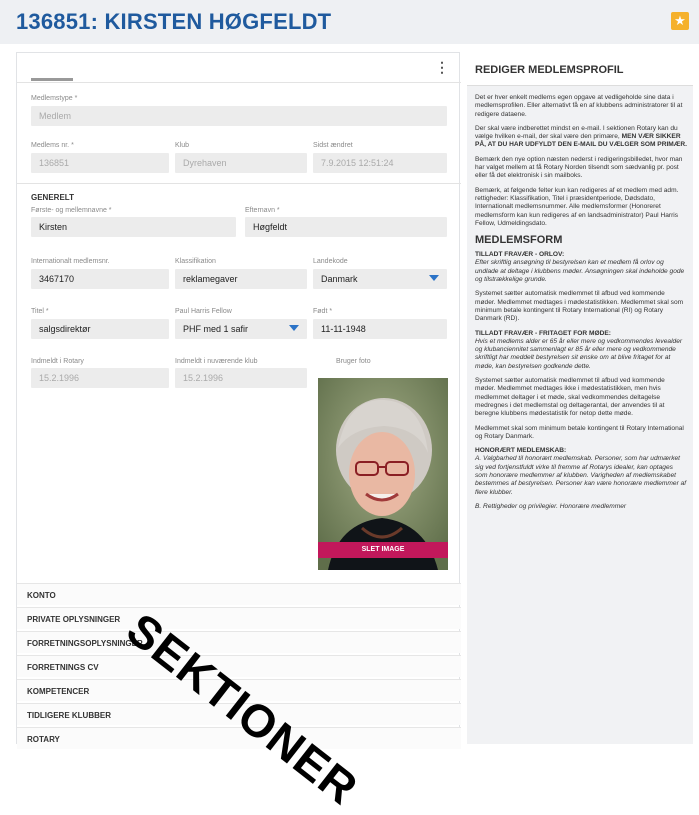 The height and width of the screenshot is (815, 699). What do you see at coordinates (521, 451) in the screenshot?
I see `help-subheading: HONORÆRT MEDLEMSKAB:` at bounding box center [521, 451].